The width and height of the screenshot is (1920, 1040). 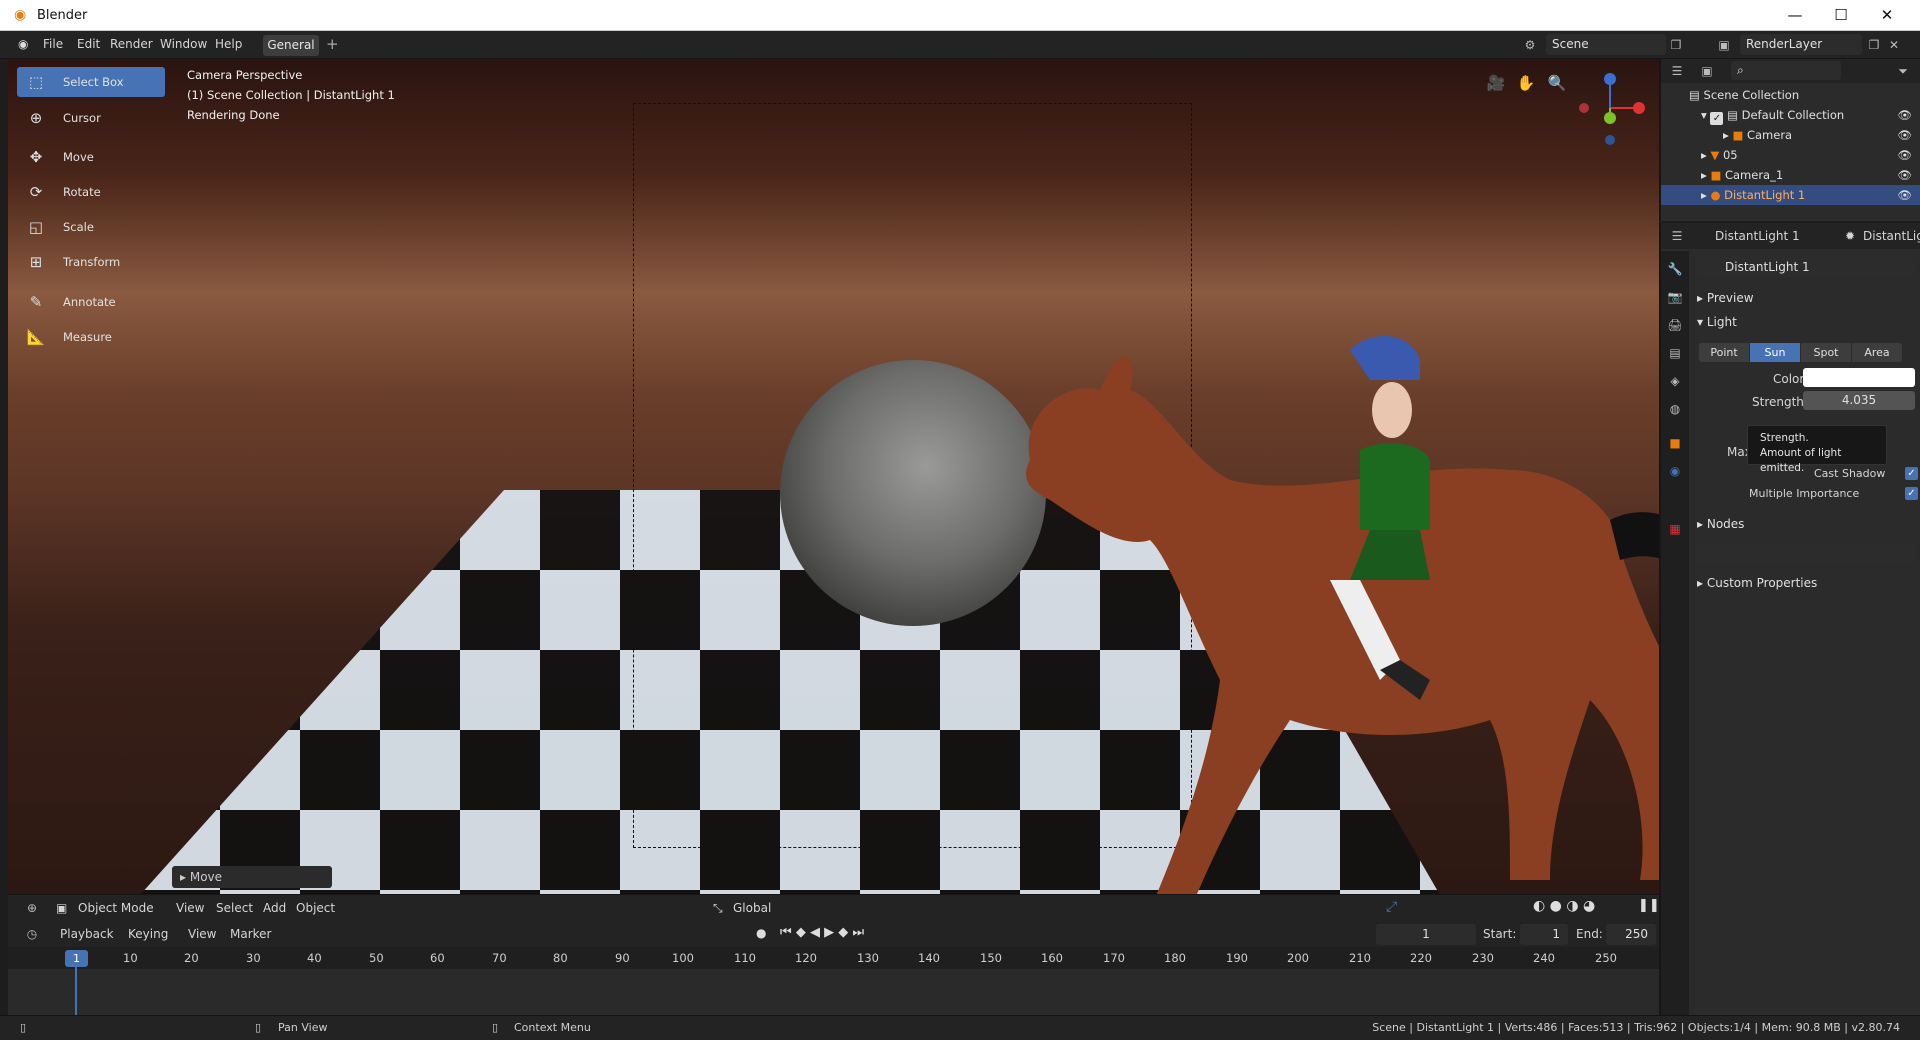 What do you see at coordinates (250, 934) in the screenshot?
I see `timeline-menu-marker: Marker` at bounding box center [250, 934].